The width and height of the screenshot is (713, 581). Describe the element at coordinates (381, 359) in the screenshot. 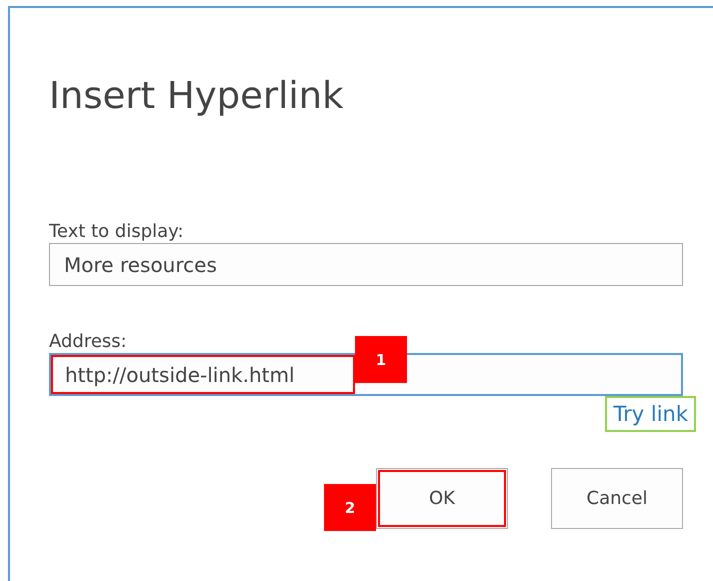

I see `step-callout-tooltip: 1` at that location.